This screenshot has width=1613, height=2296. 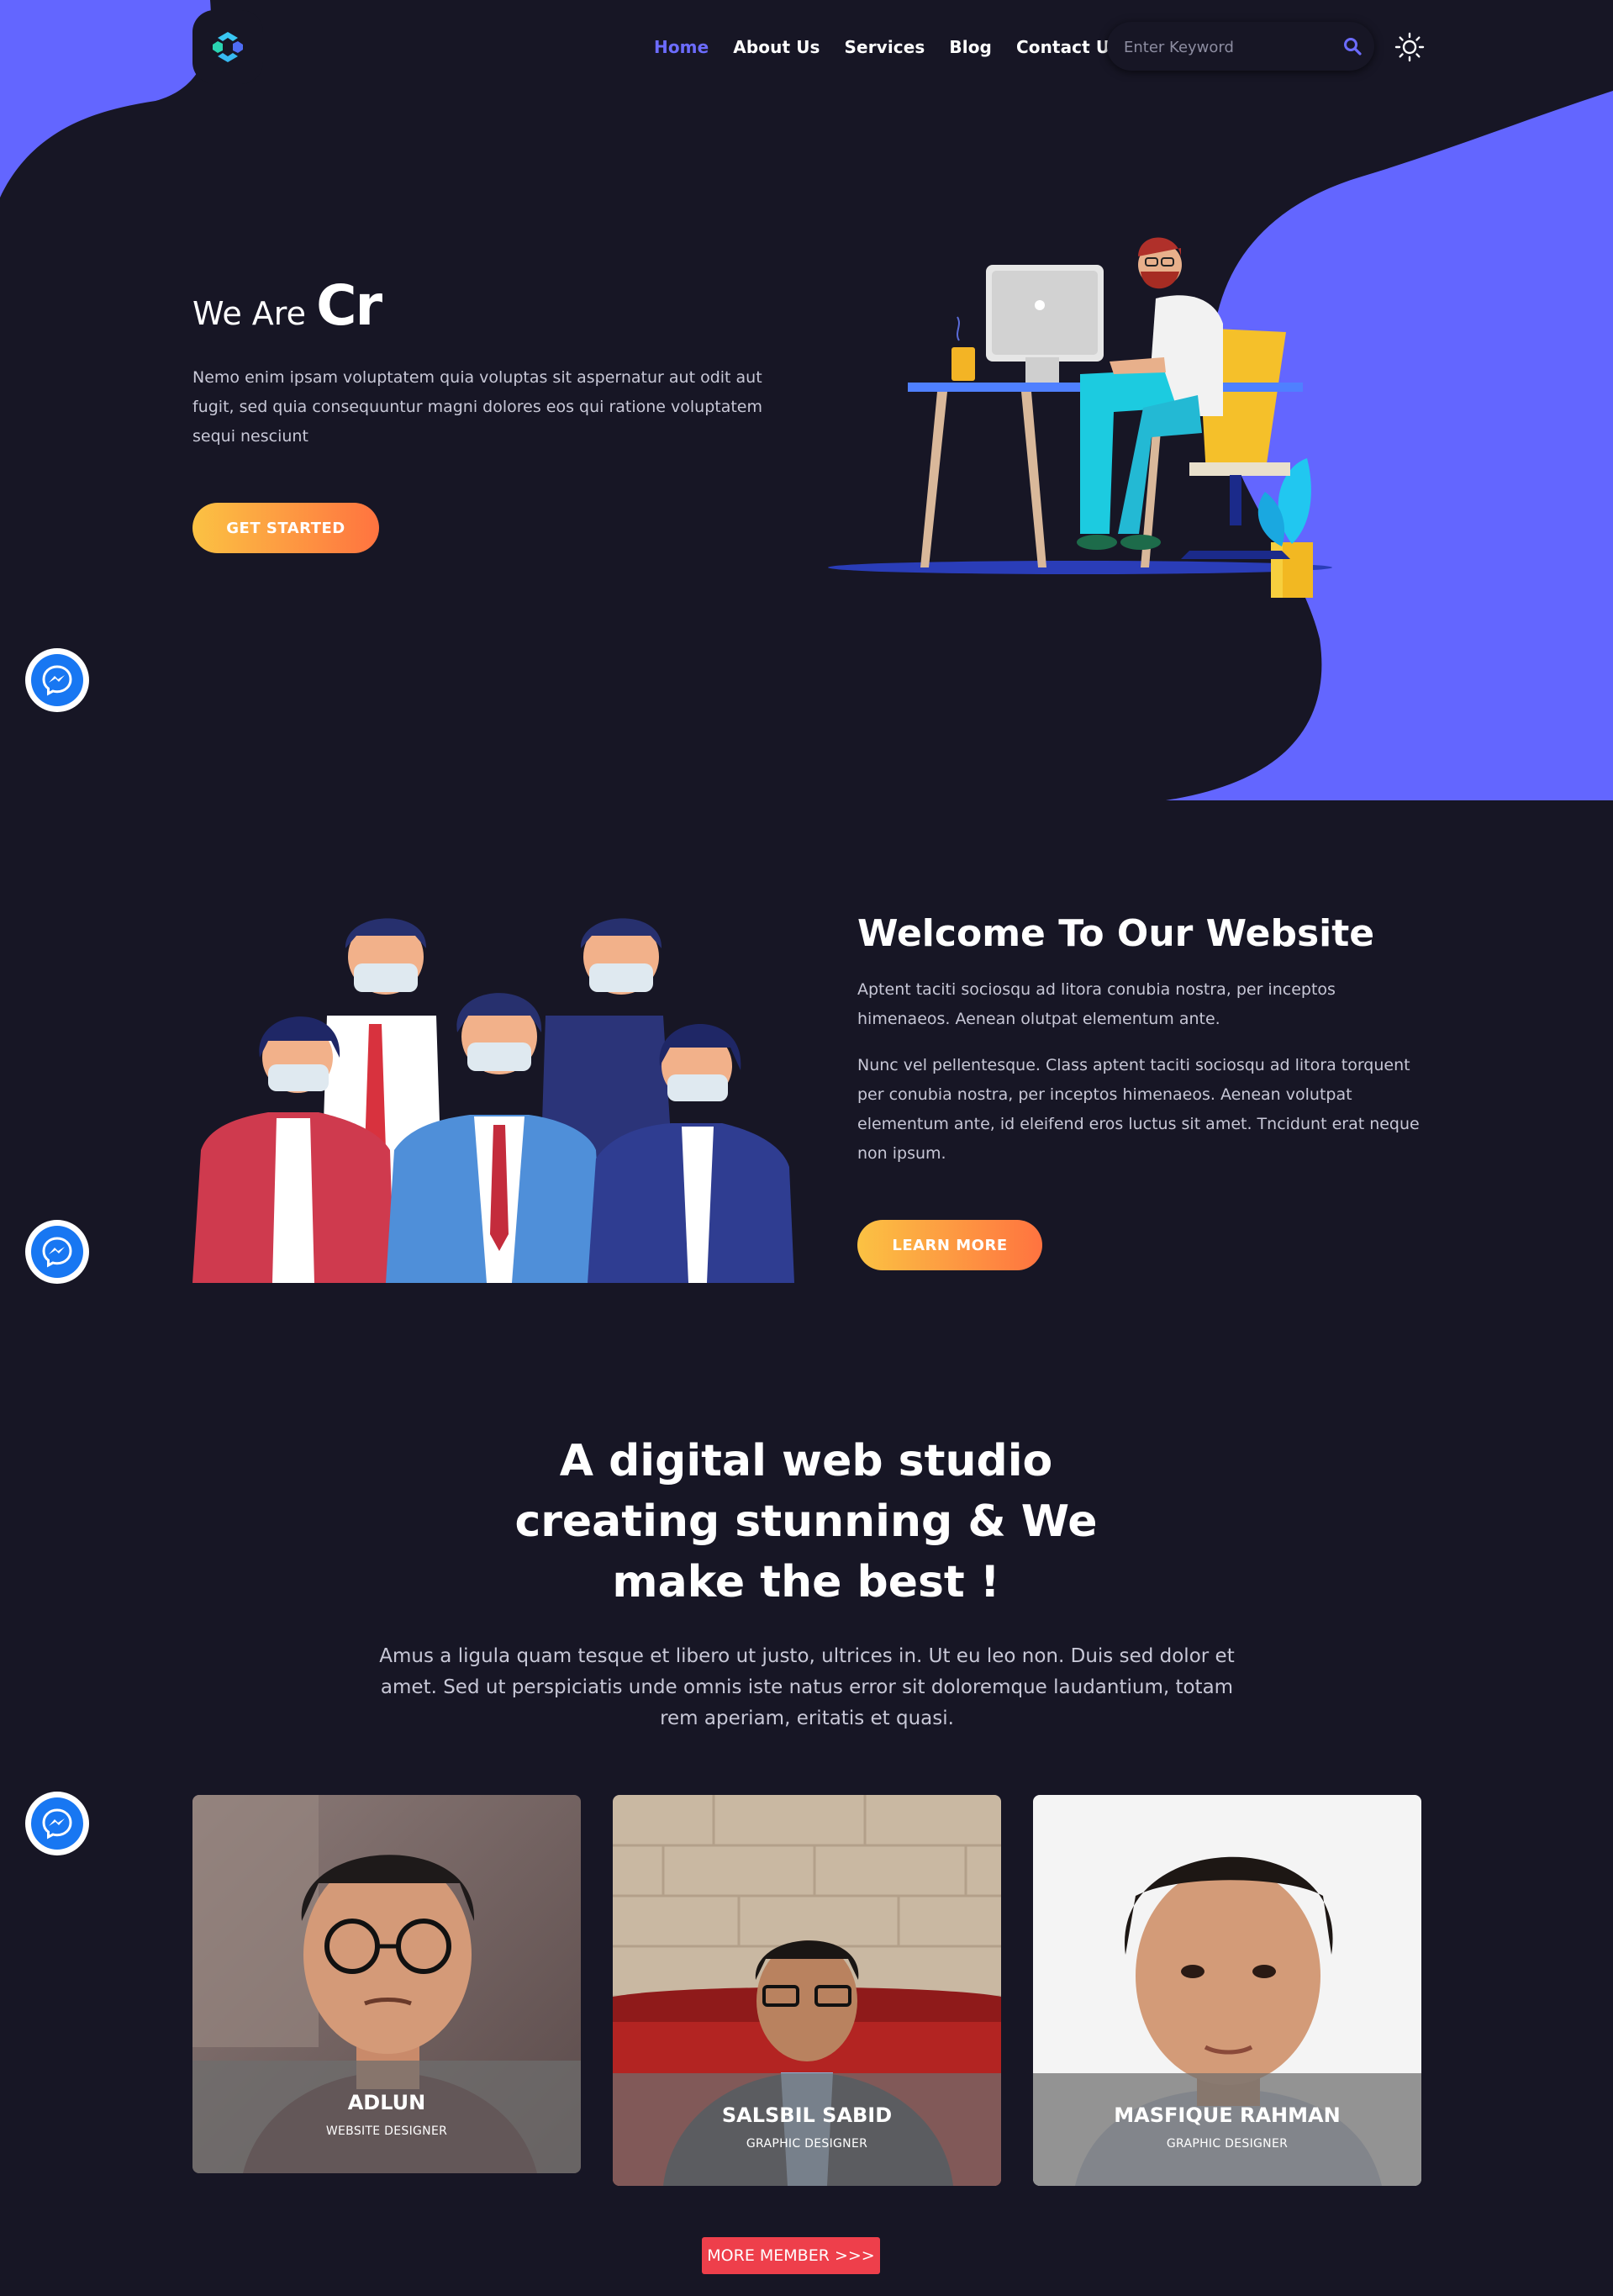 What do you see at coordinates (949, 1245) in the screenshot?
I see `learn-more-button: LEARN MORE` at bounding box center [949, 1245].